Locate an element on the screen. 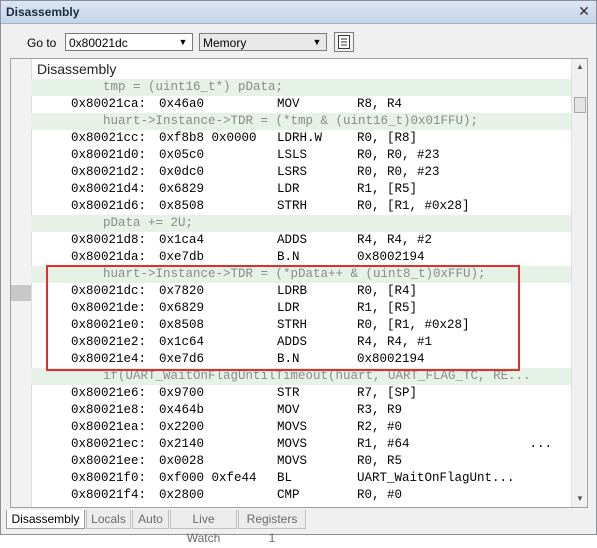 The image size is (597, 548). scroll-down-icon: ▼ is located at coordinates (579, 499).